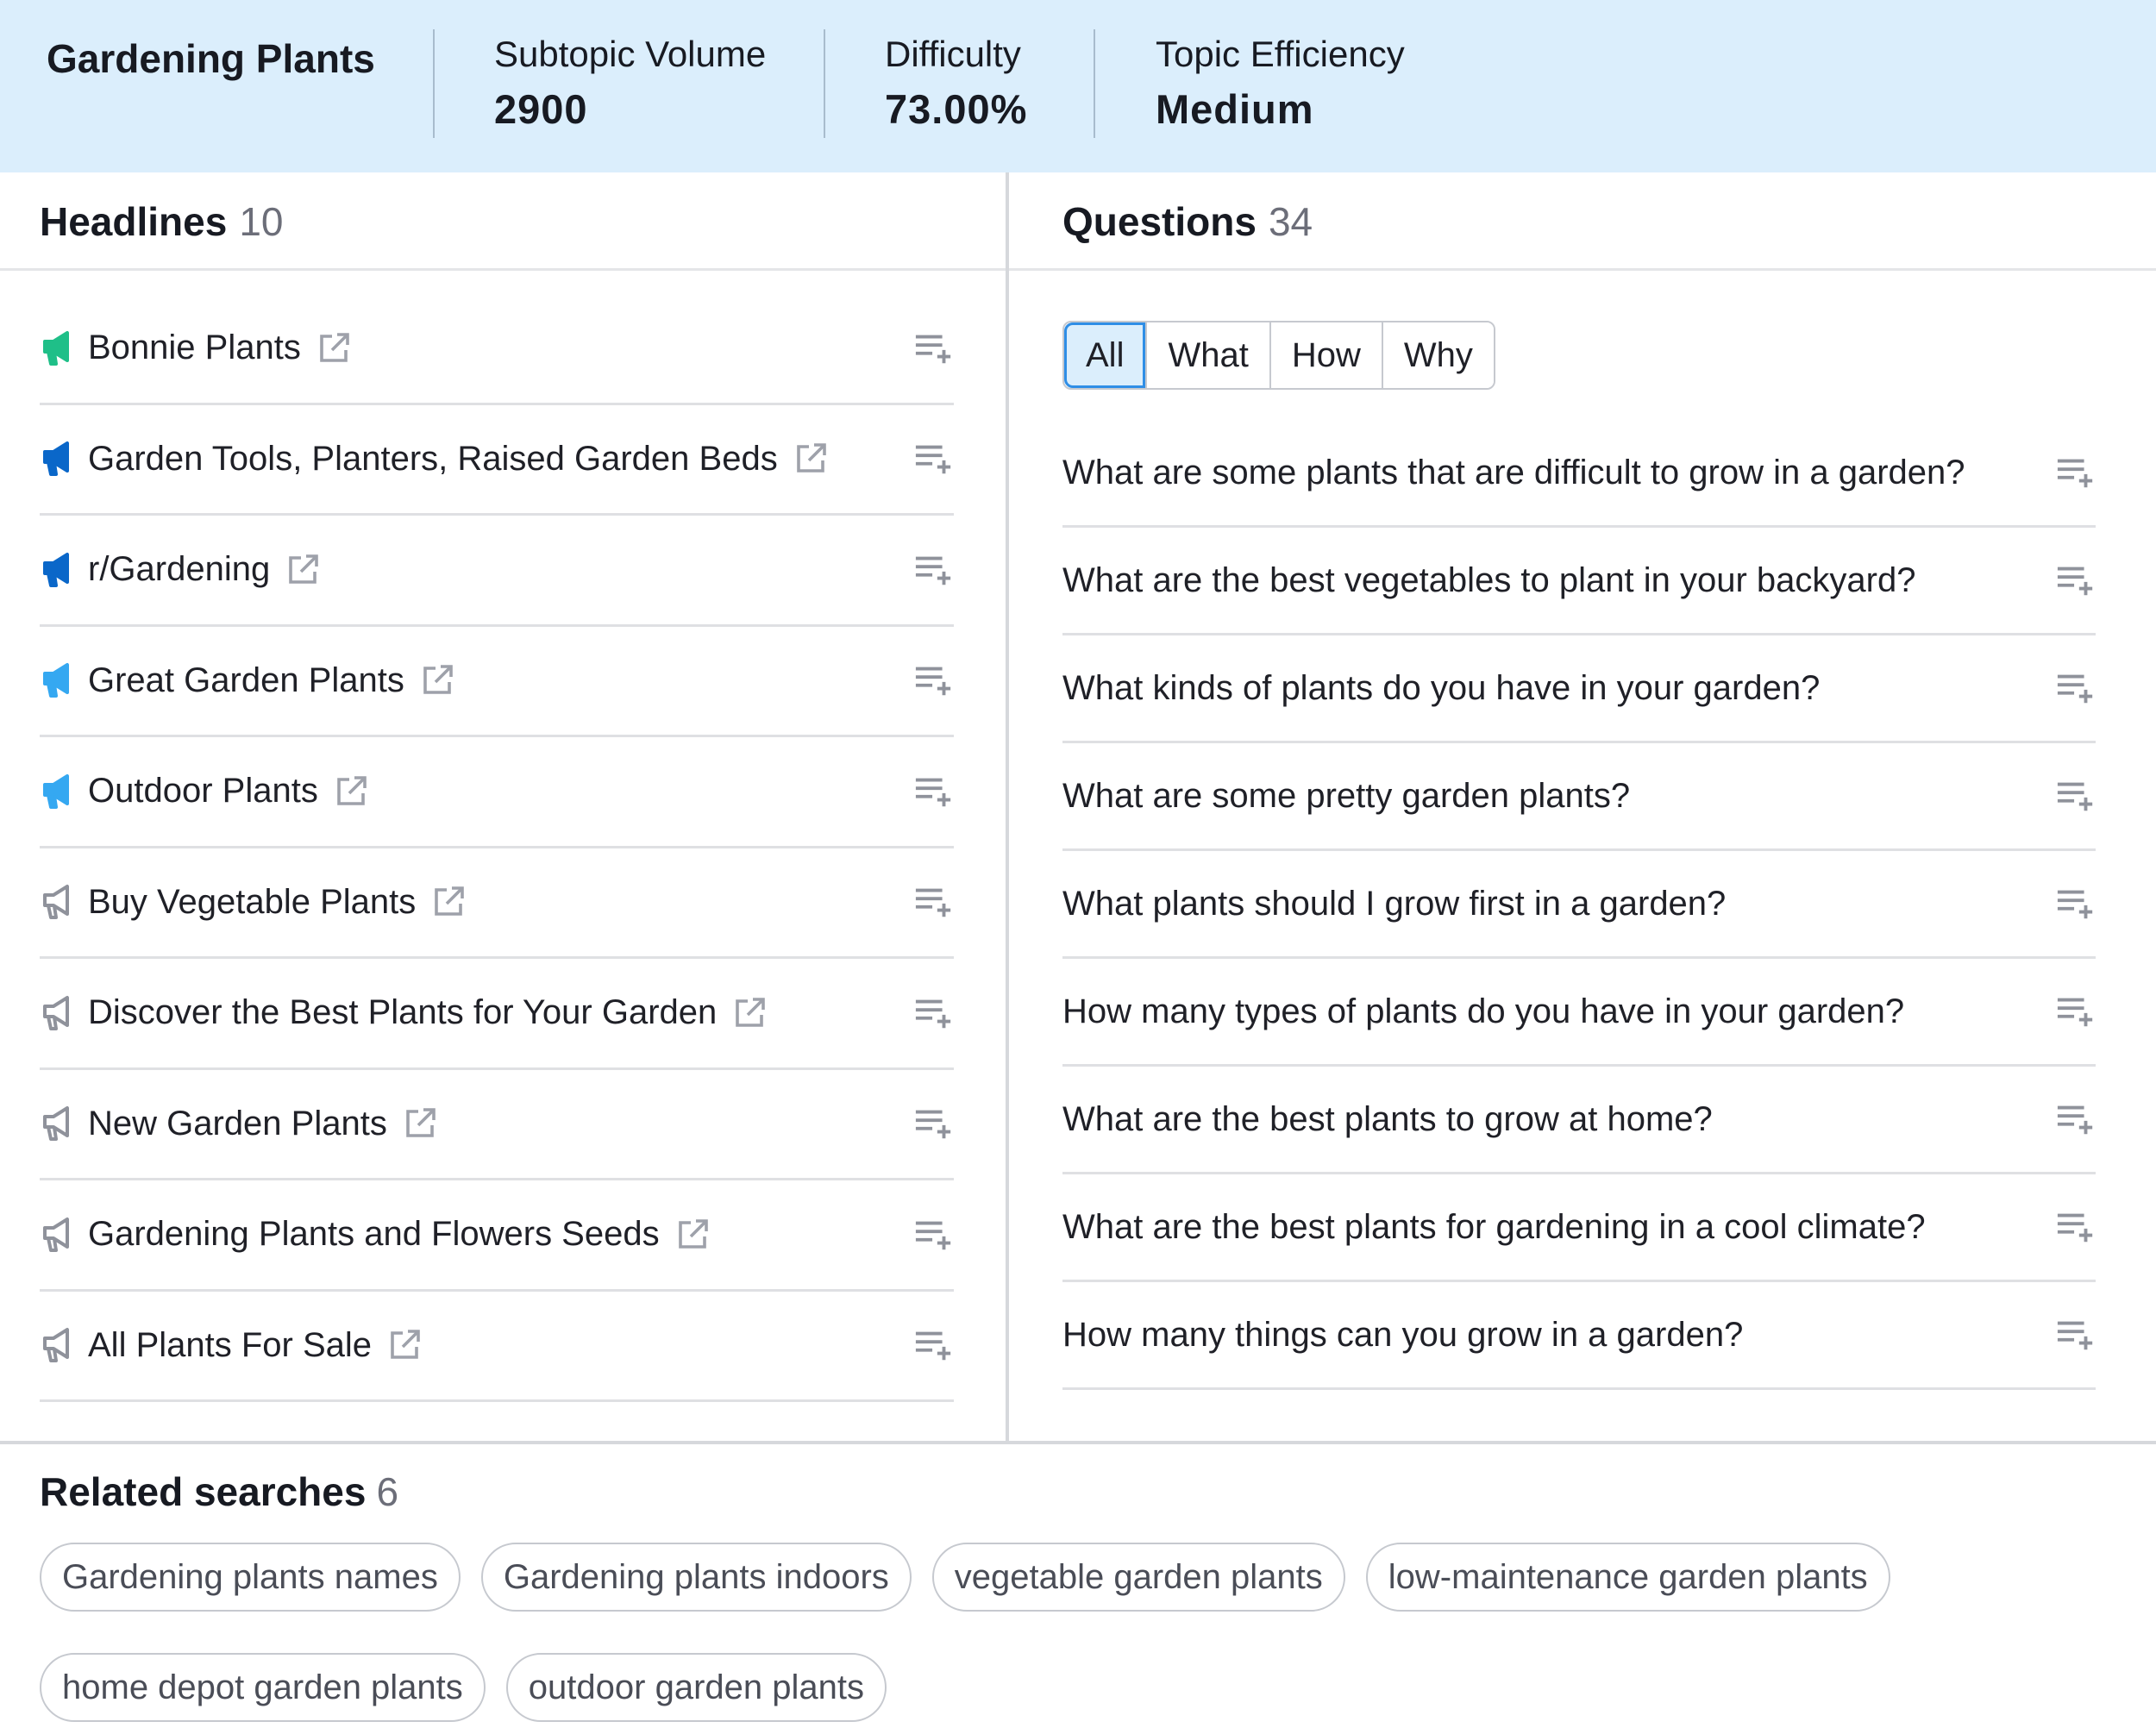  Describe the element at coordinates (953, 54) in the screenshot. I see `metric-label: Difficulty` at that location.